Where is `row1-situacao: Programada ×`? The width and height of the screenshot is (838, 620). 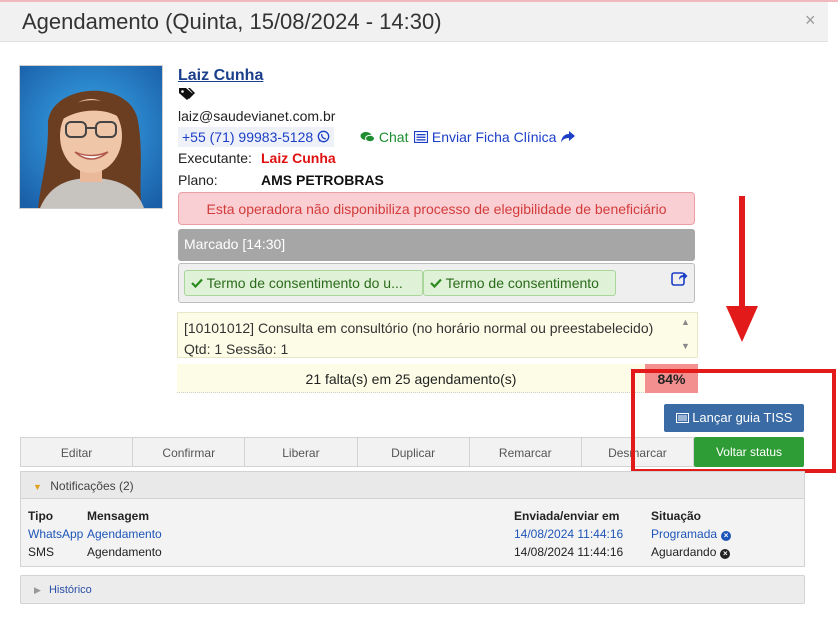 row1-situacao: Programada × is located at coordinates (691, 534).